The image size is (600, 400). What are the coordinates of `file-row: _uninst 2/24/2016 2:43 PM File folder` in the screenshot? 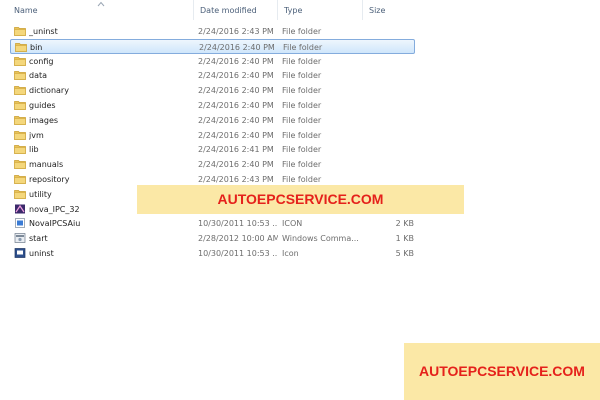 It's located at (212, 31).